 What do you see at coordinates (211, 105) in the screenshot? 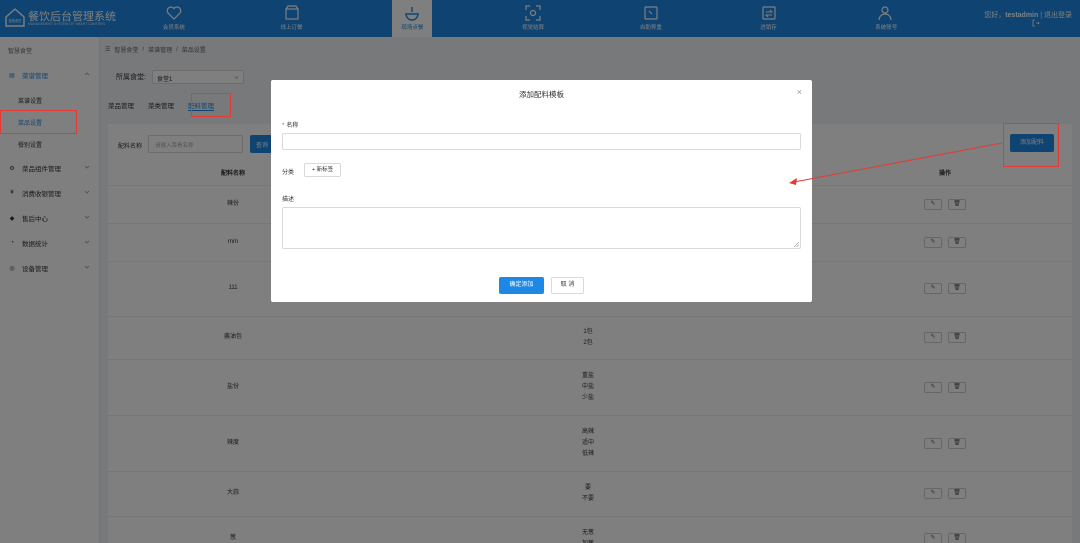
I see `annotation-box-ingredient-tab` at bounding box center [211, 105].